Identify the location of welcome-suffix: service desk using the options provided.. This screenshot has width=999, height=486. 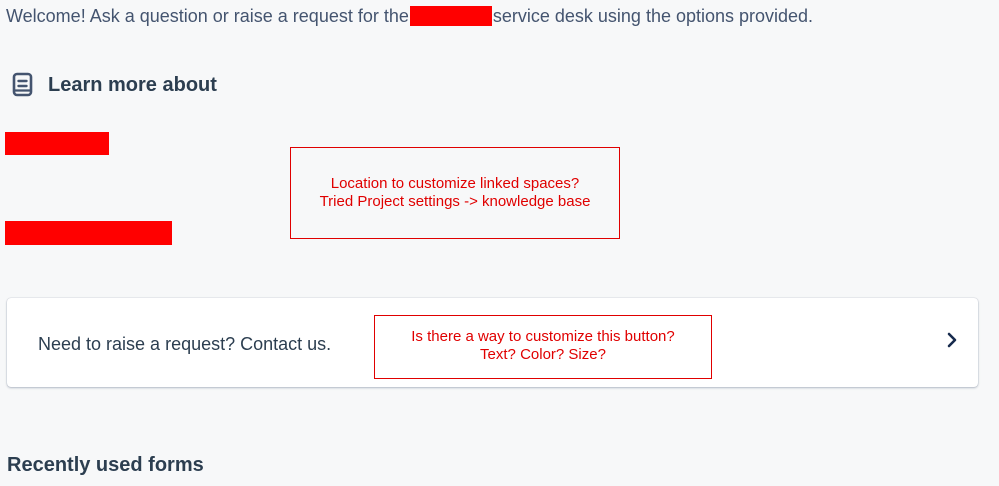
(653, 16).